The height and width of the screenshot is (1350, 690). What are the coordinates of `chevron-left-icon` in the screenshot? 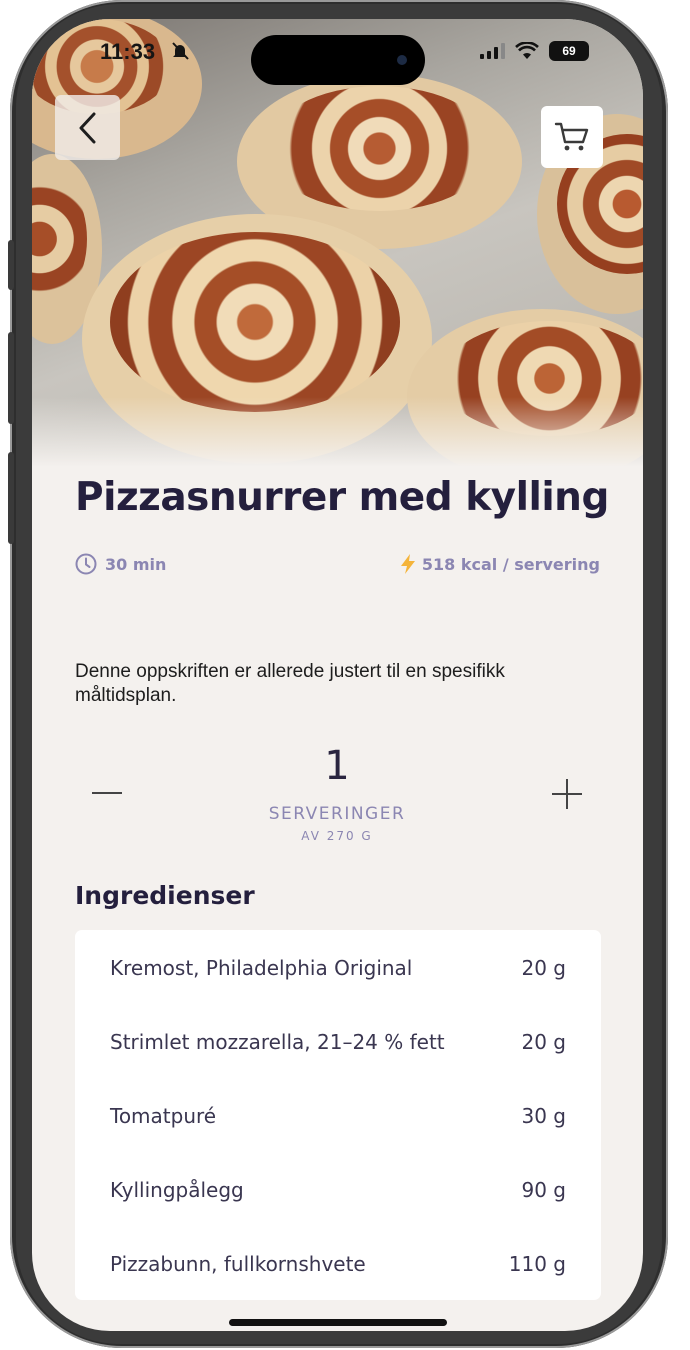 It's located at (87, 127).